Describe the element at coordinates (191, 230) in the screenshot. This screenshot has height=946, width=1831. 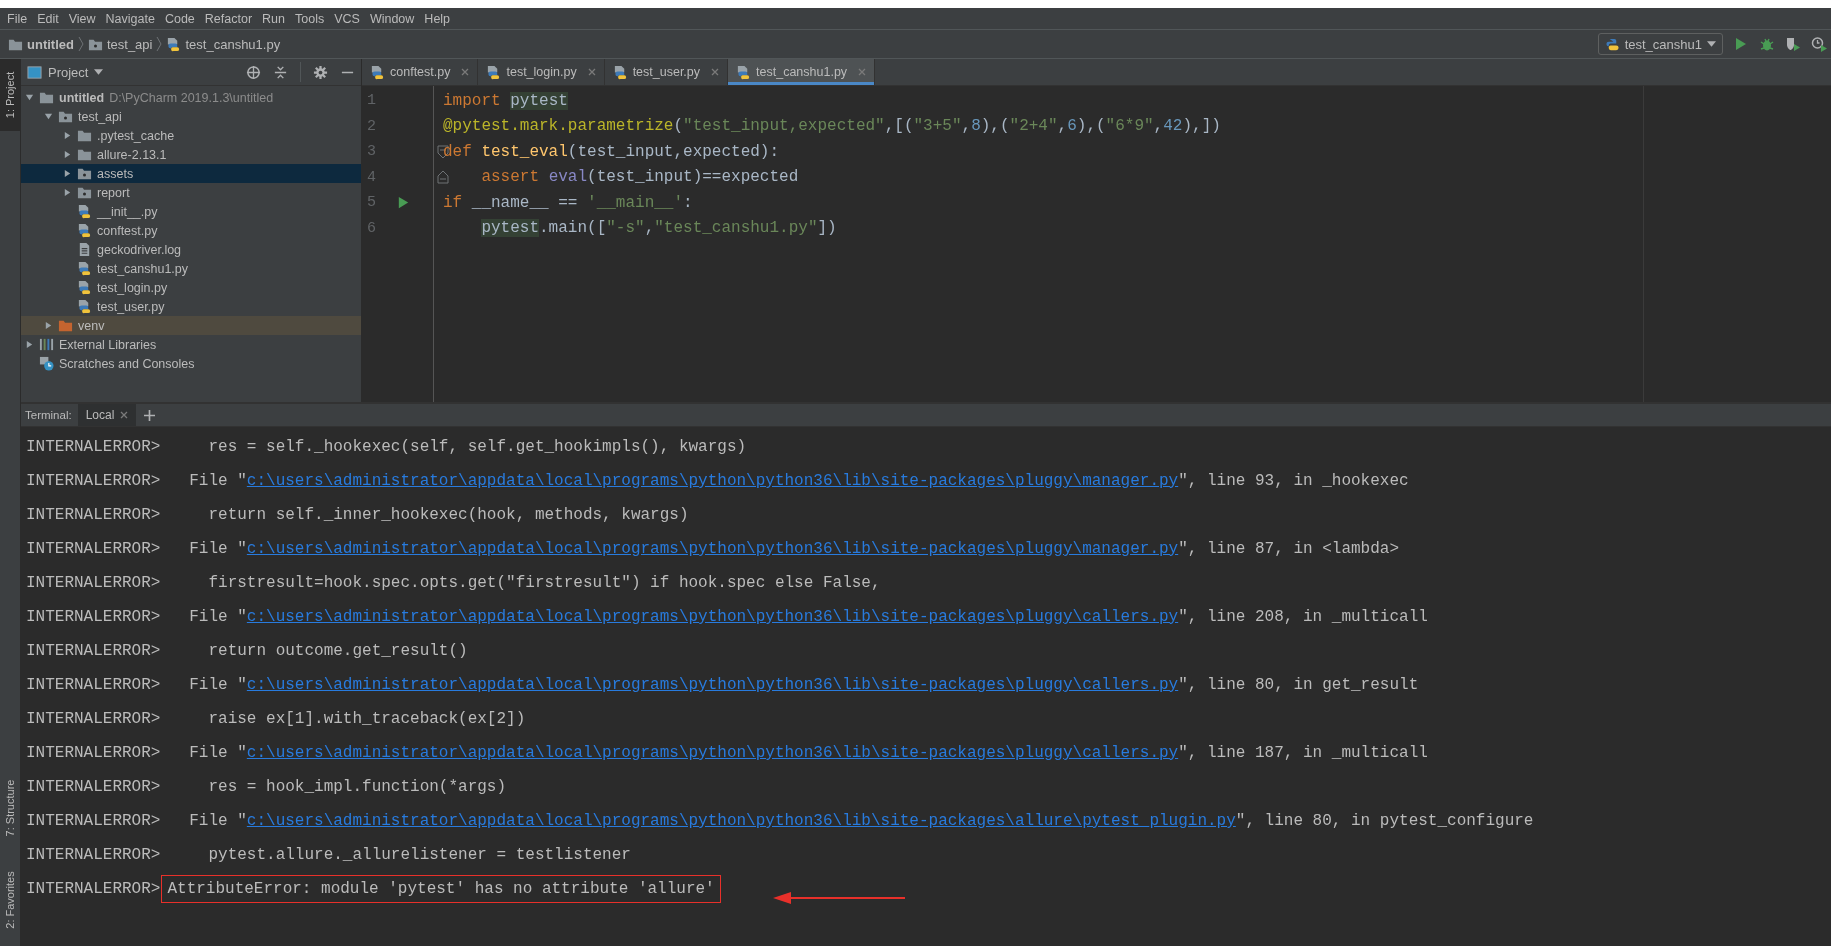
I see `tree-item: conftest.py` at that location.